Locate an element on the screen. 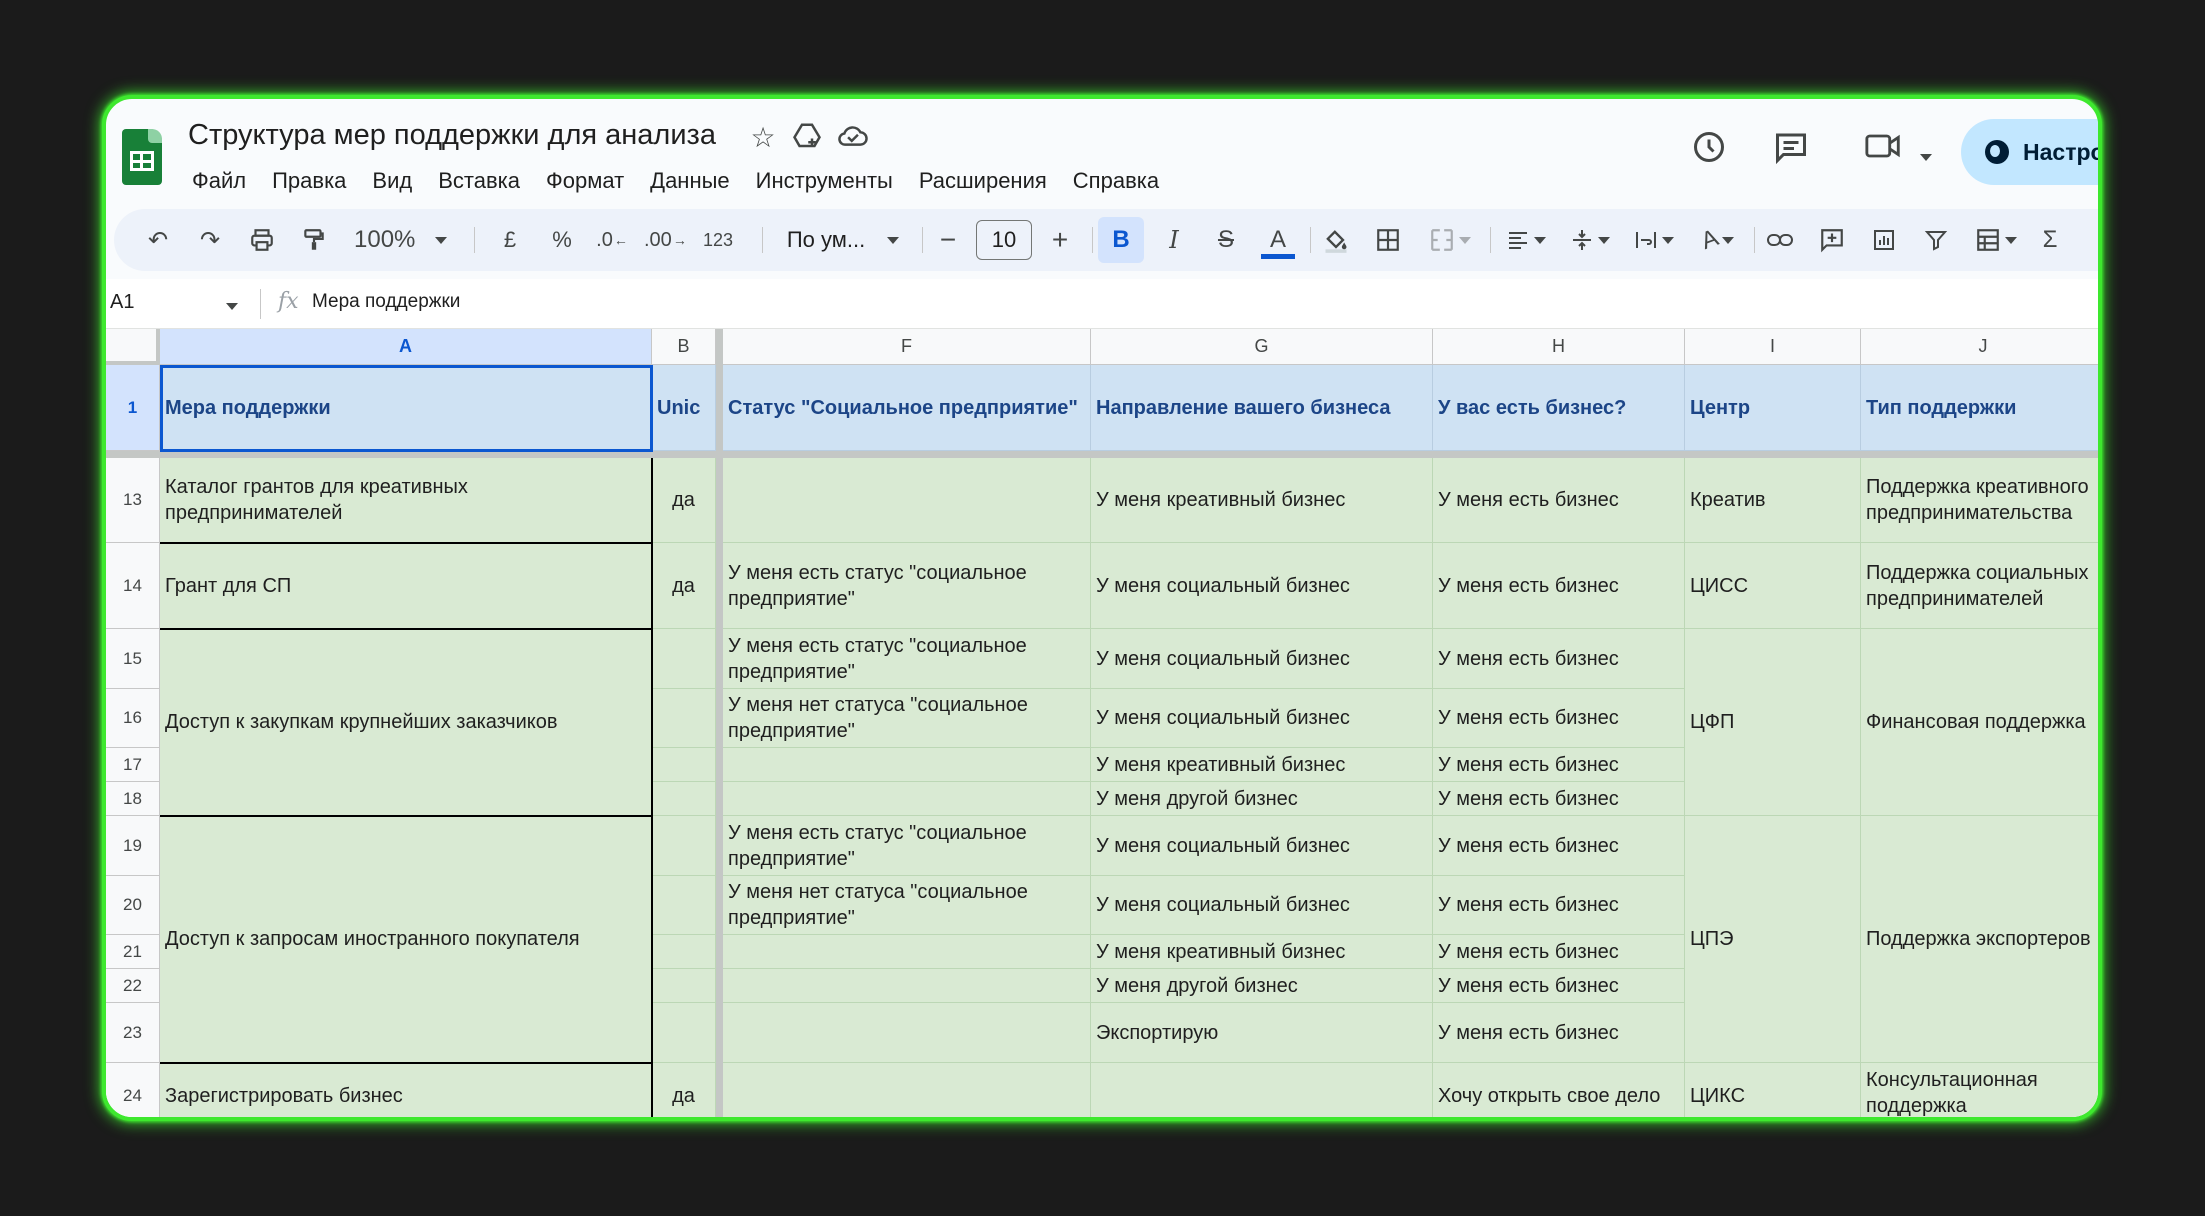 This screenshot has height=1216, width=2205. insert-link-icon is located at coordinates (1780, 240).